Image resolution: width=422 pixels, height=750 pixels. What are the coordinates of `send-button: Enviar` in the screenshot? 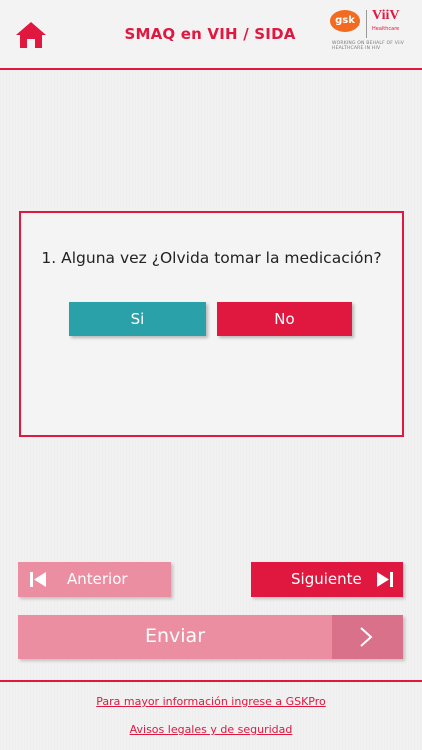 It's located at (210, 637).